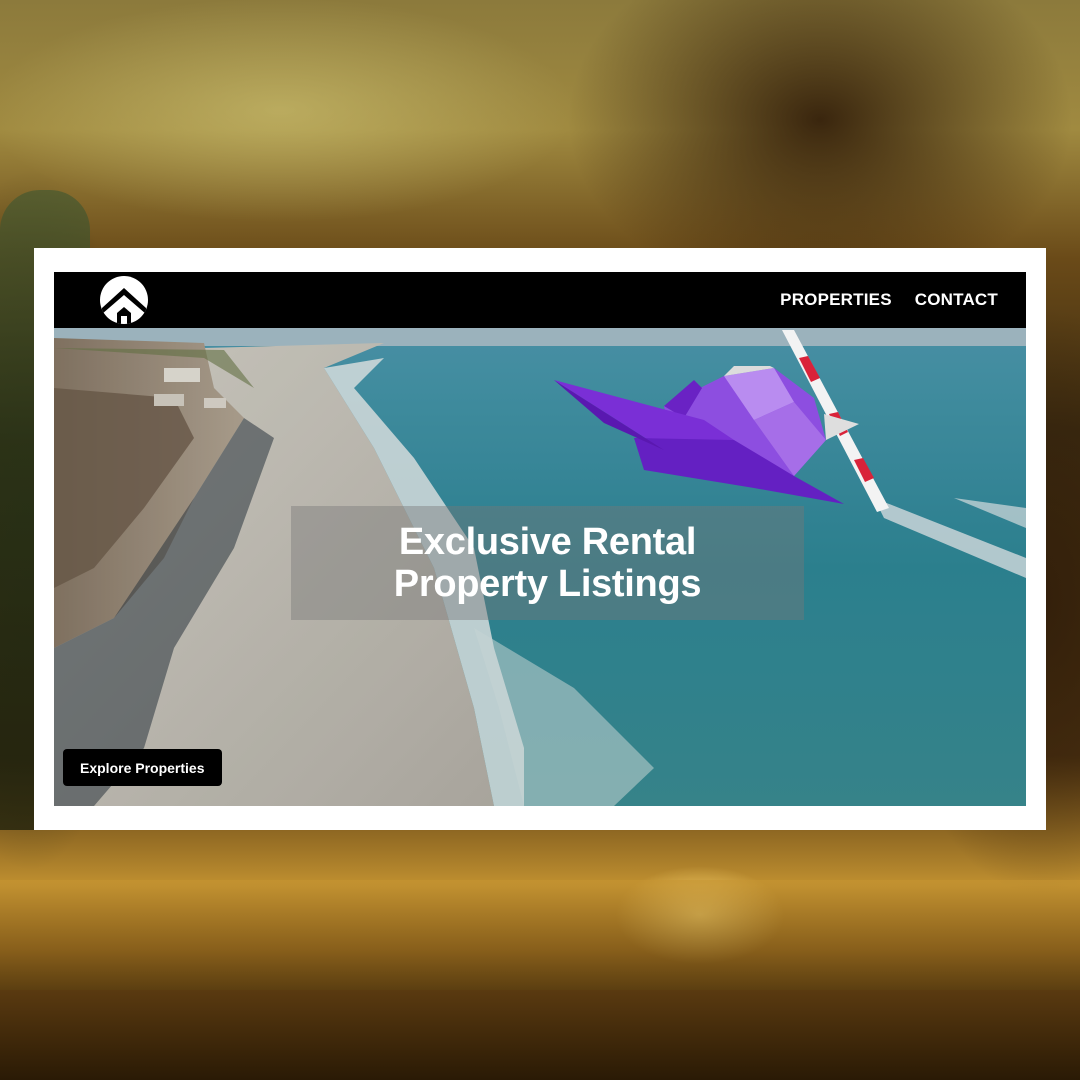 The height and width of the screenshot is (1080, 1080). I want to click on background-shore, so click(540, 1035).